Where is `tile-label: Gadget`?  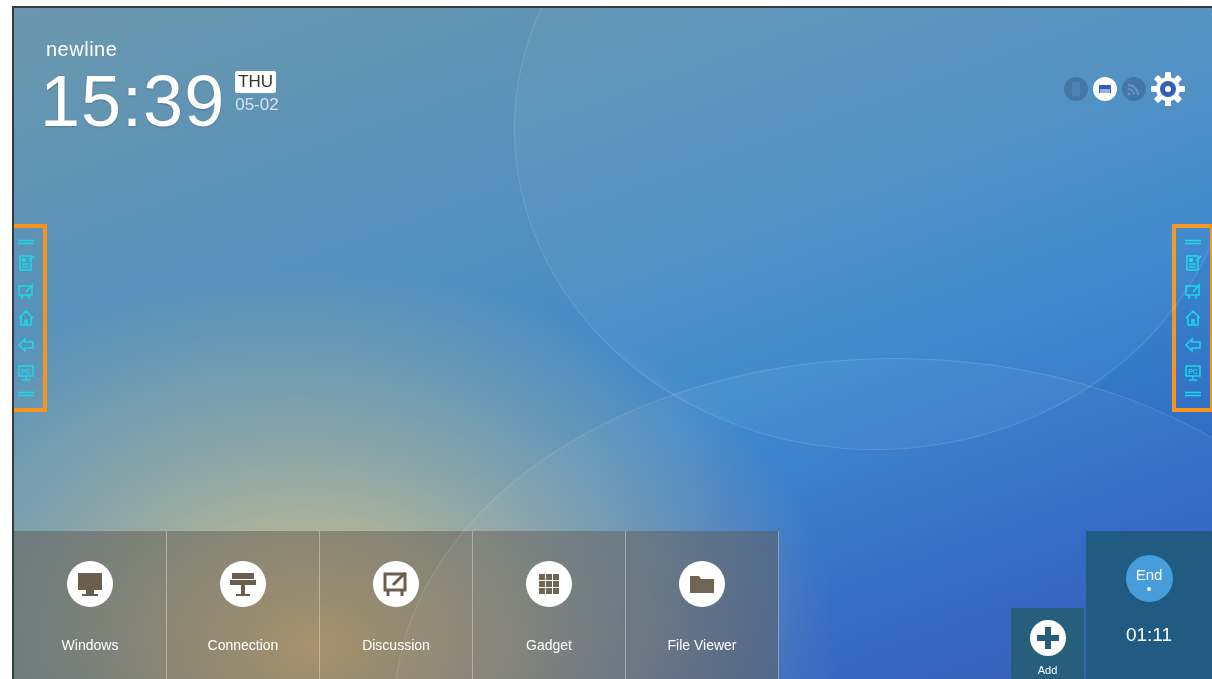
tile-label: Gadget is located at coordinates (549, 645).